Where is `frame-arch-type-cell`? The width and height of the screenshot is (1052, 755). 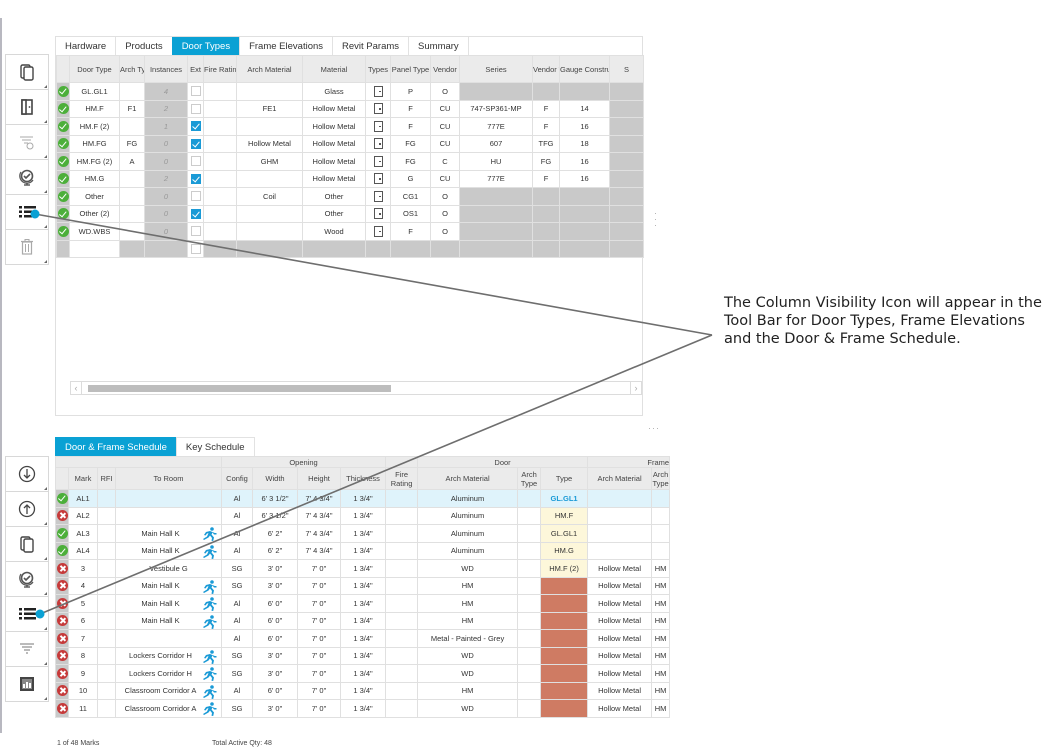 frame-arch-type-cell is located at coordinates (661, 515).